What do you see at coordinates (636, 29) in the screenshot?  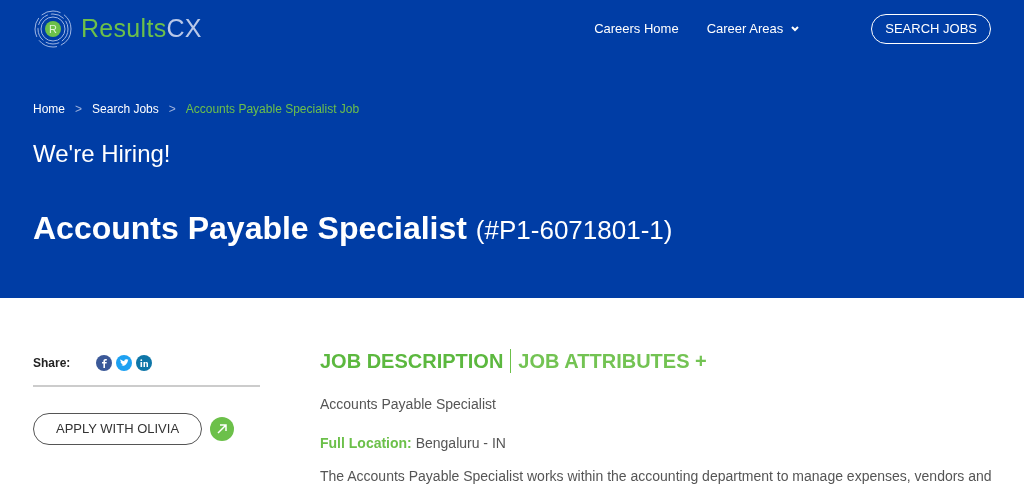 I see `nav-link: Careers Home` at bounding box center [636, 29].